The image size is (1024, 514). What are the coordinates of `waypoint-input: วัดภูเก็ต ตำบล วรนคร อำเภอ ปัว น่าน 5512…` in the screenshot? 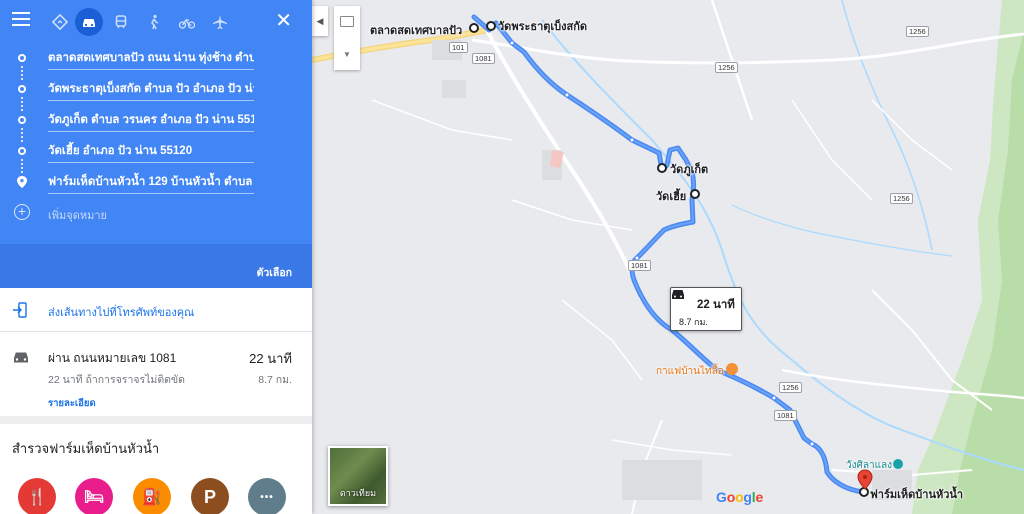 It's located at (151, 121).